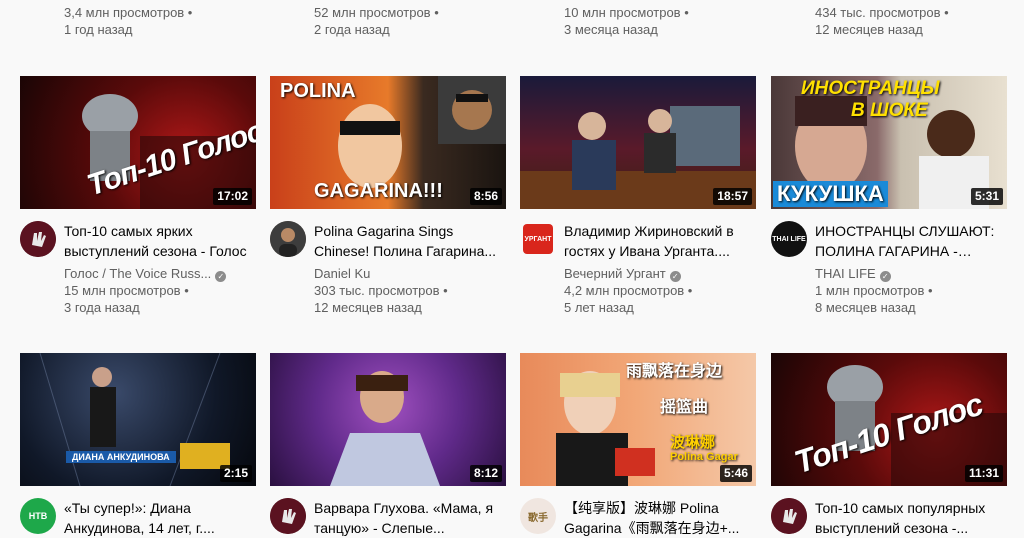 The height and width of the screenshot is (538, 1024). I want to click on partial-video-meta: 52 млн просмотров • 2 года назад, so click(434, 21).